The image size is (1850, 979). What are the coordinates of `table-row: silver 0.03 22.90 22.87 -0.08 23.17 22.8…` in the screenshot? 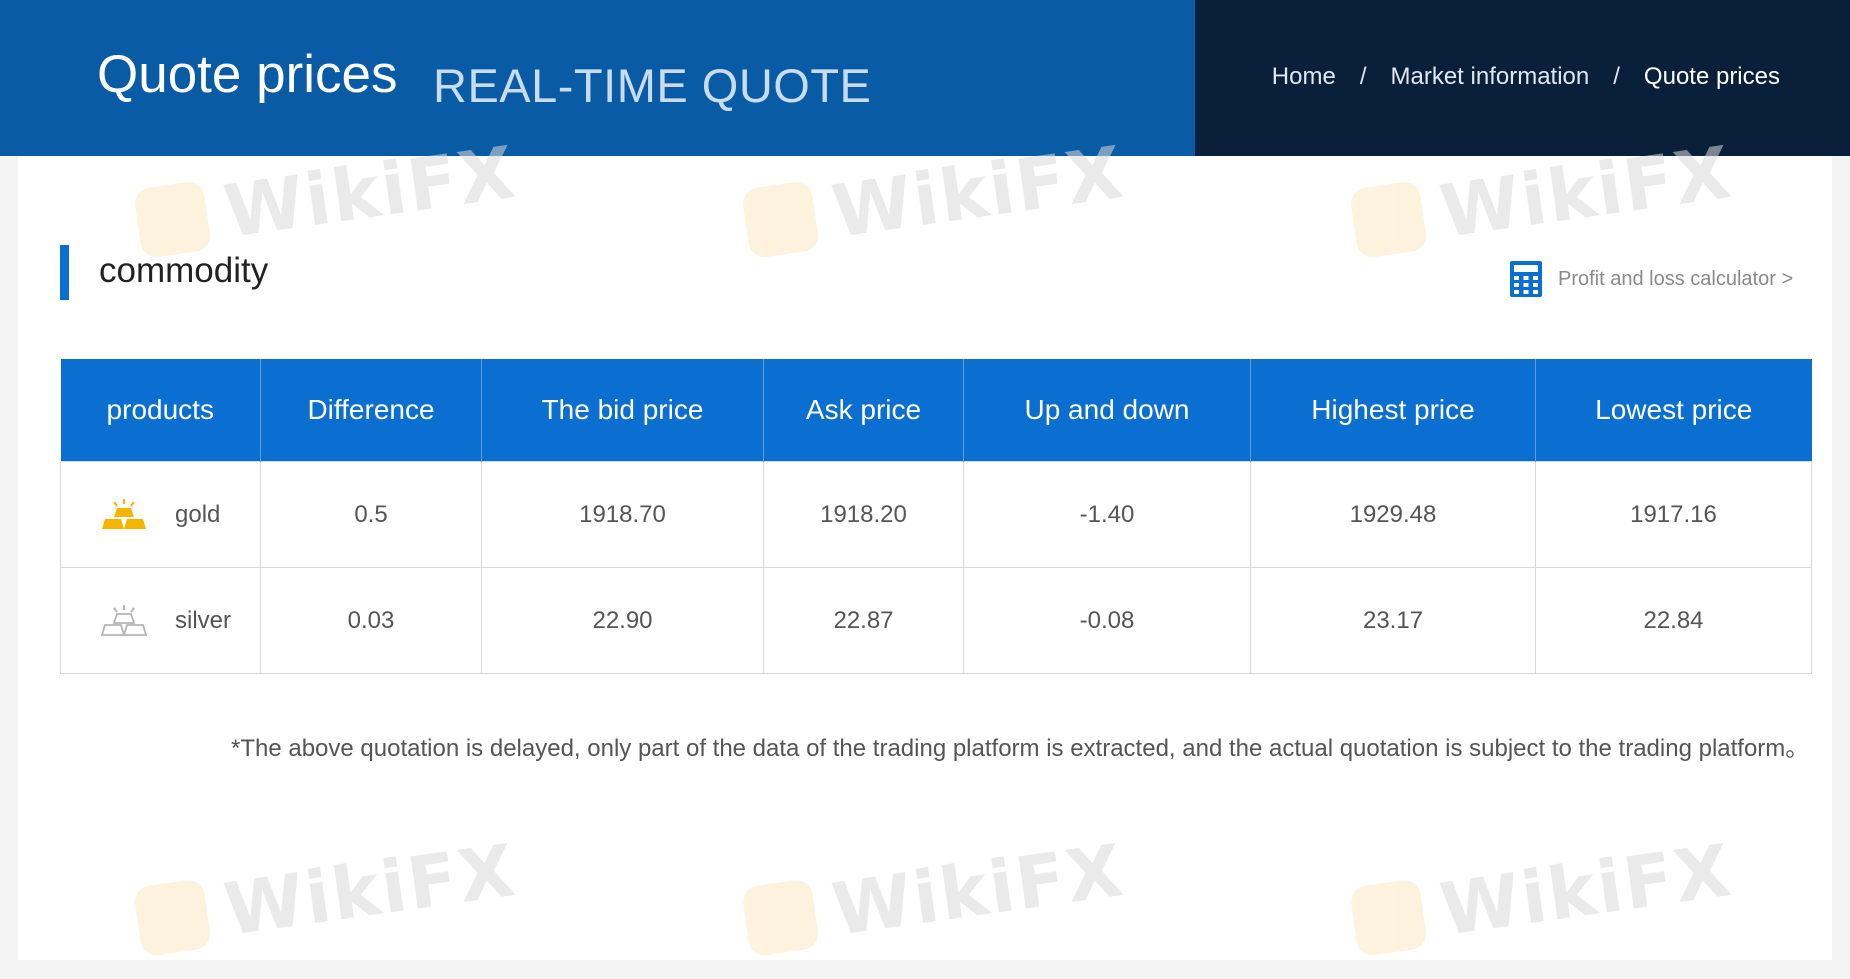 It's located at (936, 620).